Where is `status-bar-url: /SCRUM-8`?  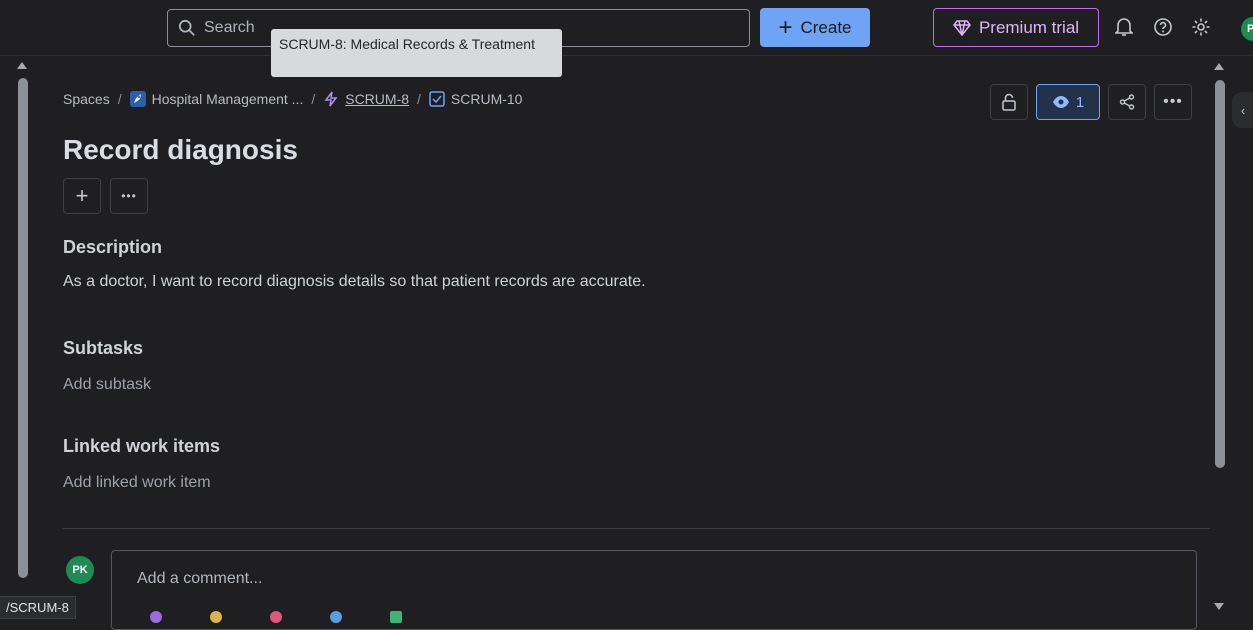 status-bar-url: /SCRUM-8 is located at coordinates (38, 607).